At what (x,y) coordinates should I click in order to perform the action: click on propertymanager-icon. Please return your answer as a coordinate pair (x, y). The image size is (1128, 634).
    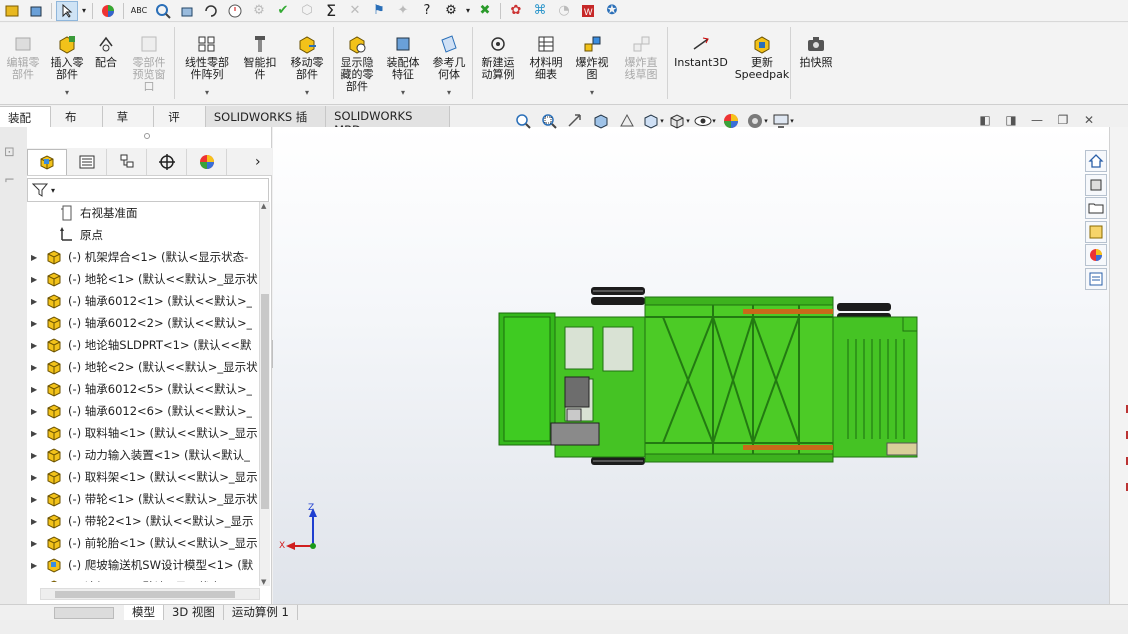
    Looking at the image, I should click on (87, 161).